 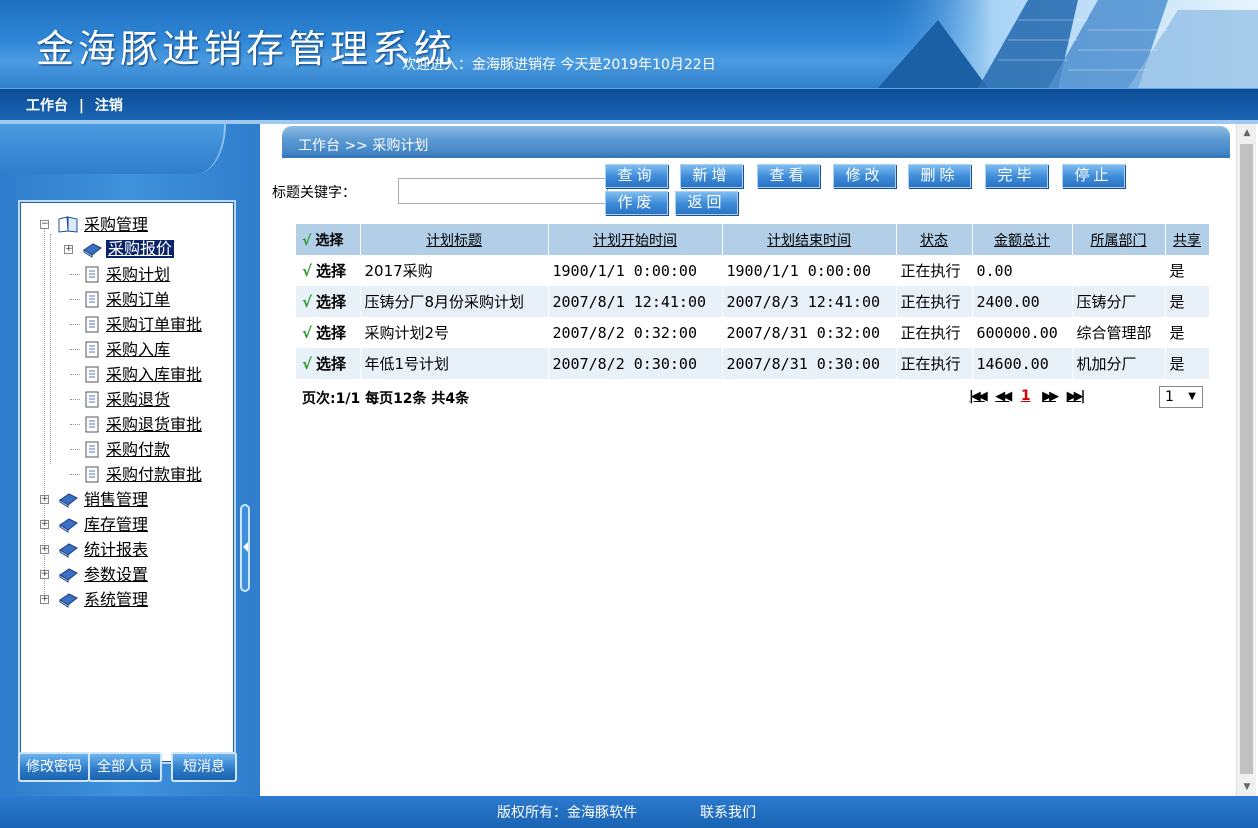 I want to click on tree-node-sales: + 销售管理, so click(x=127, y=499).